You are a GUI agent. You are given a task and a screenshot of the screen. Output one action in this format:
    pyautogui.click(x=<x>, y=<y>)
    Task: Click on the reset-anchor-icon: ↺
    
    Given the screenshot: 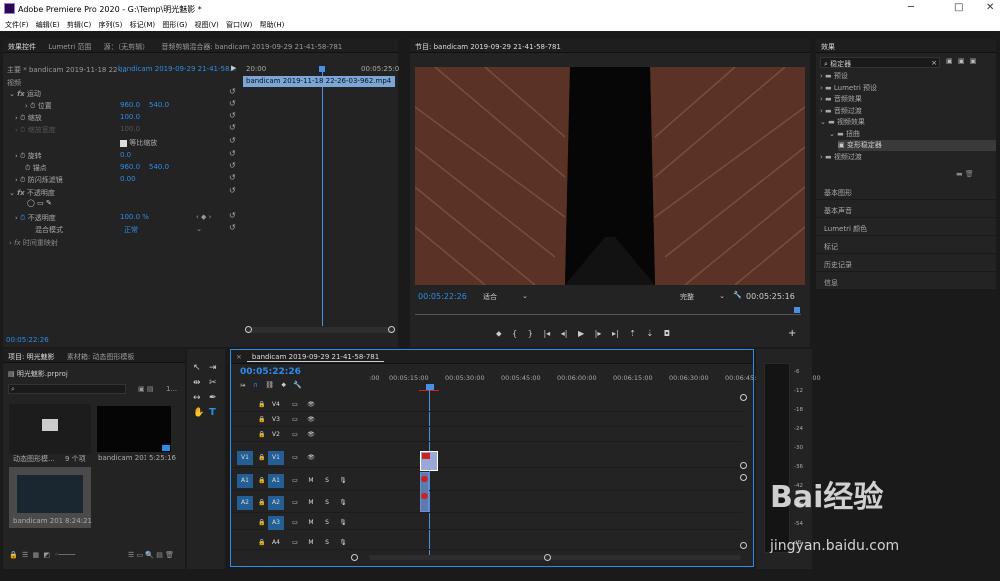 What is the action you would take?
    pyautogui.click(x=232, y=165)
    